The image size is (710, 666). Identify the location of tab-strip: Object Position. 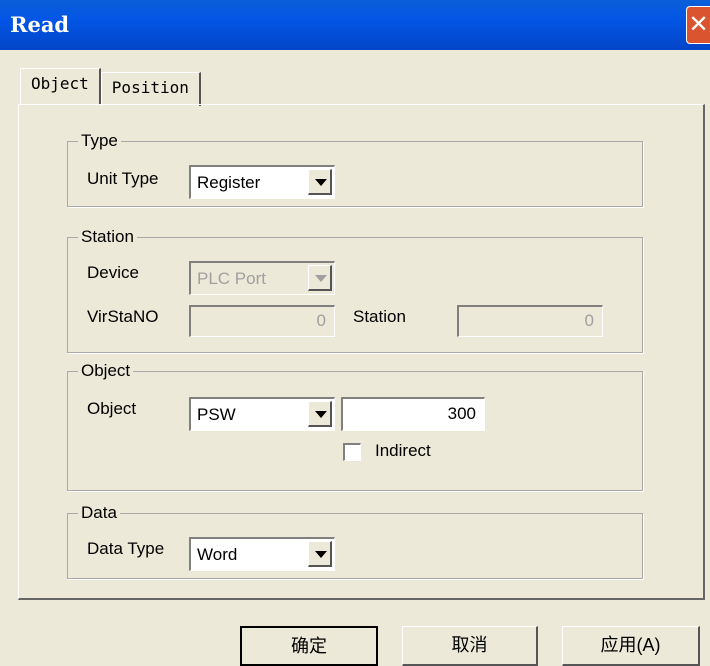
(110, 87).